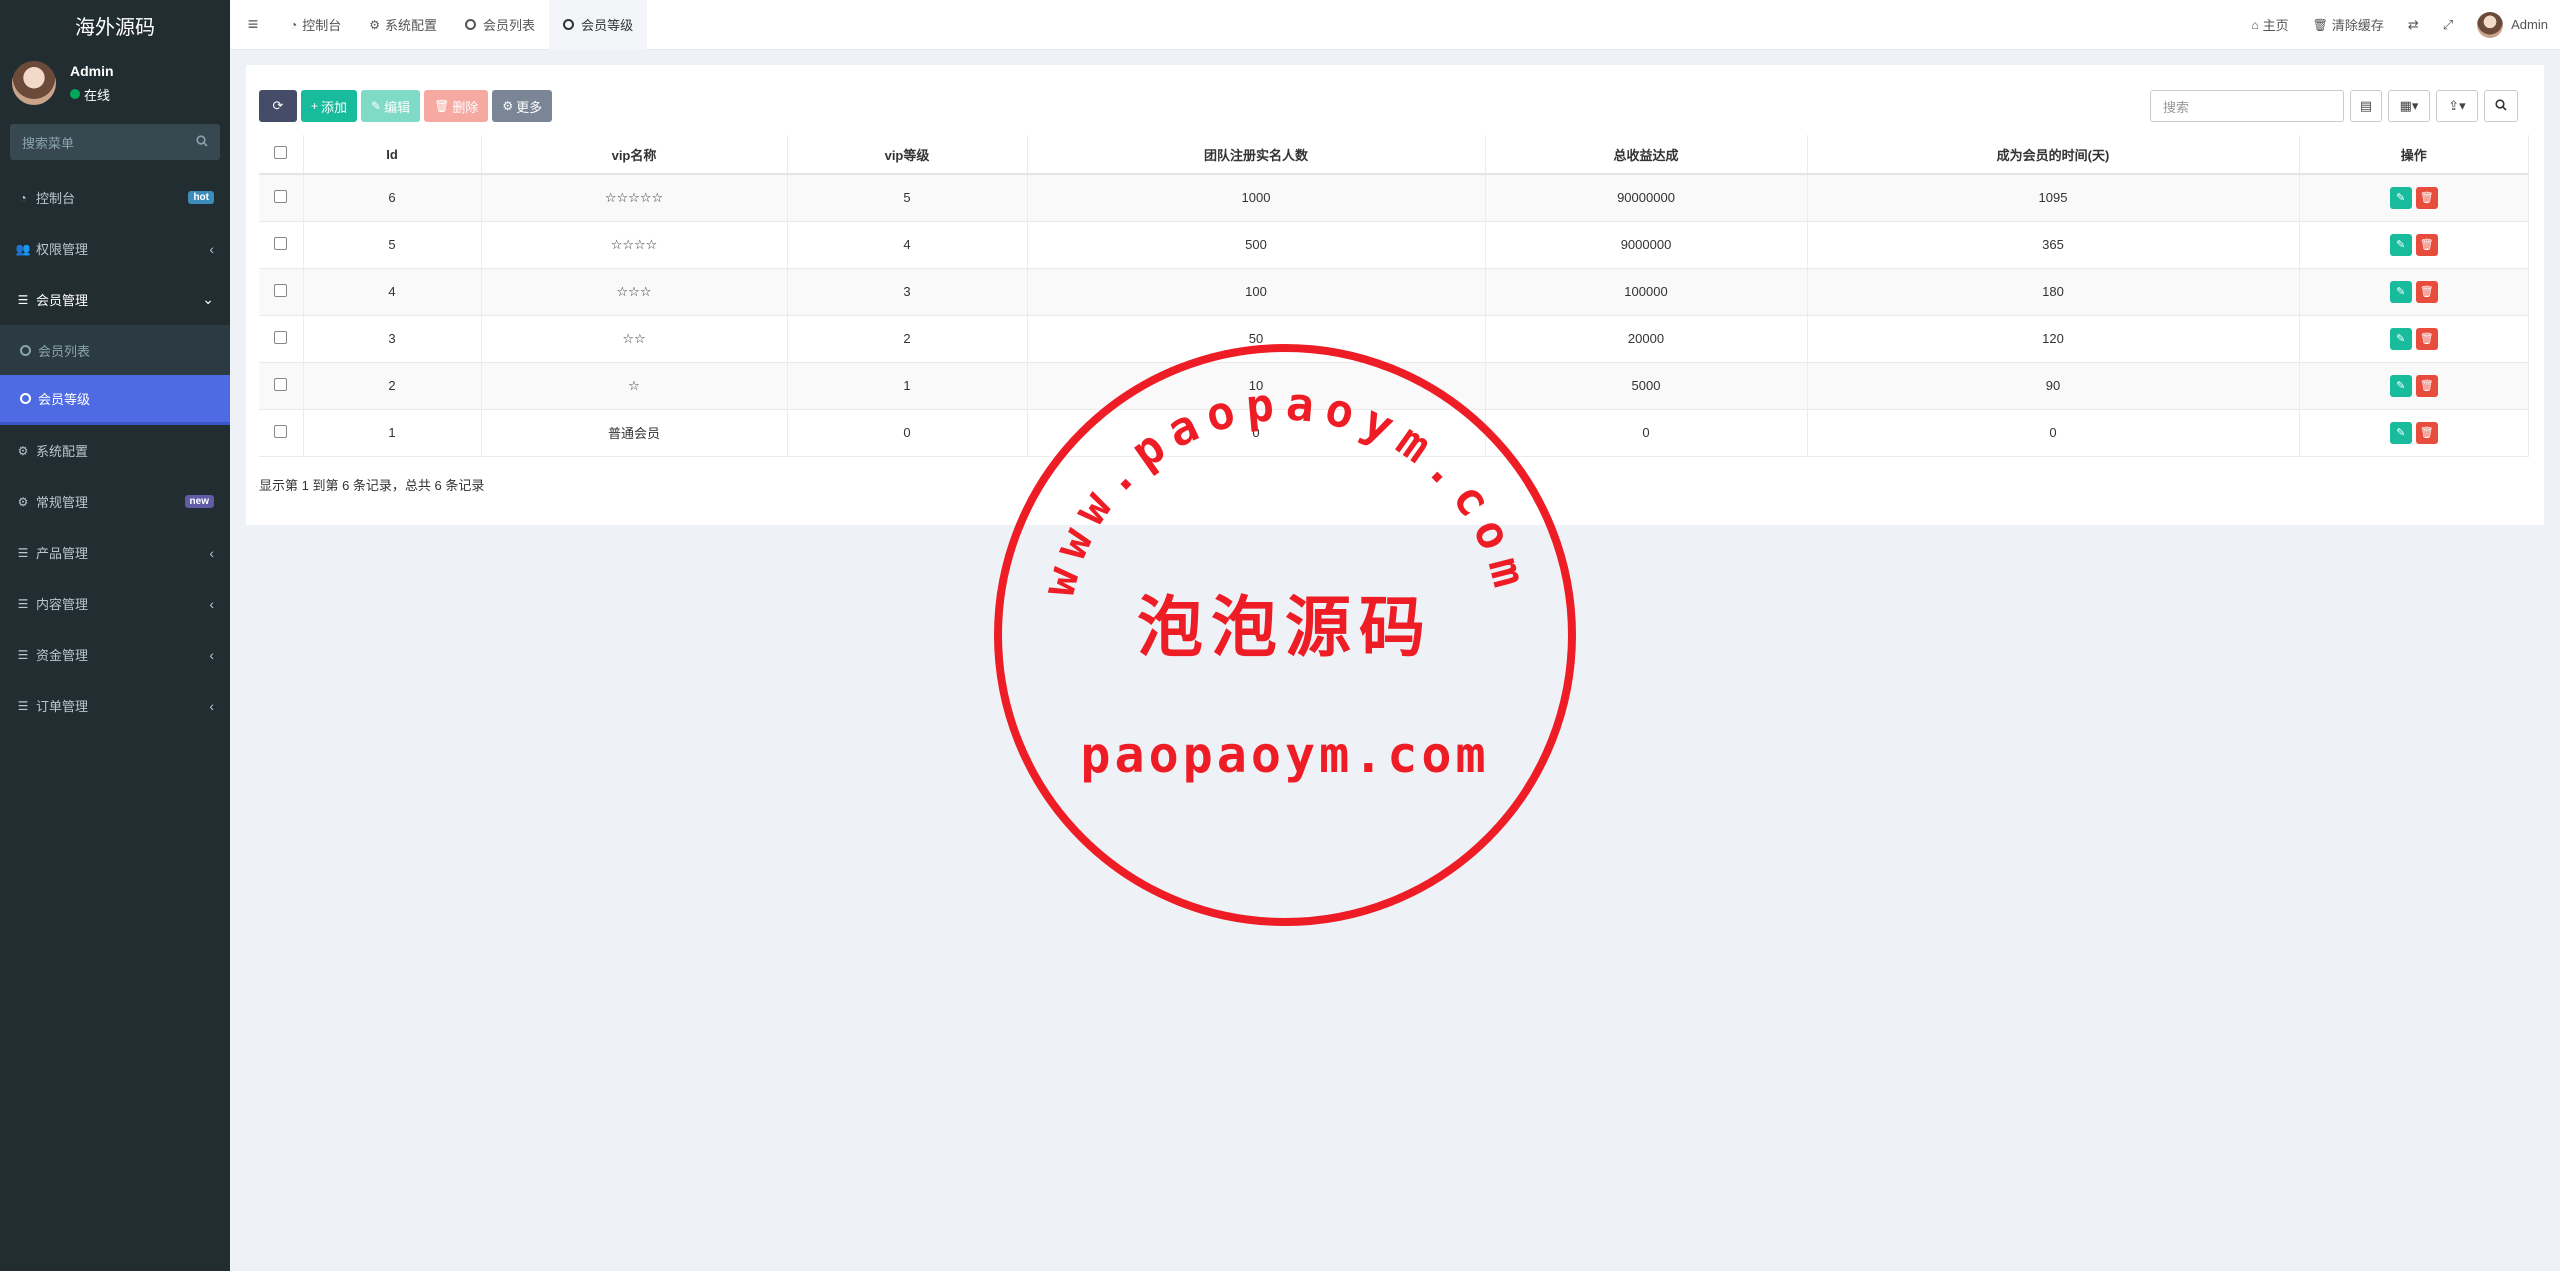 This screenshot has height=1271, width=2560. Describe the element at coordinates (634, 292) in the screenshot. I see `table-cell: ☆☆☆` at that location.